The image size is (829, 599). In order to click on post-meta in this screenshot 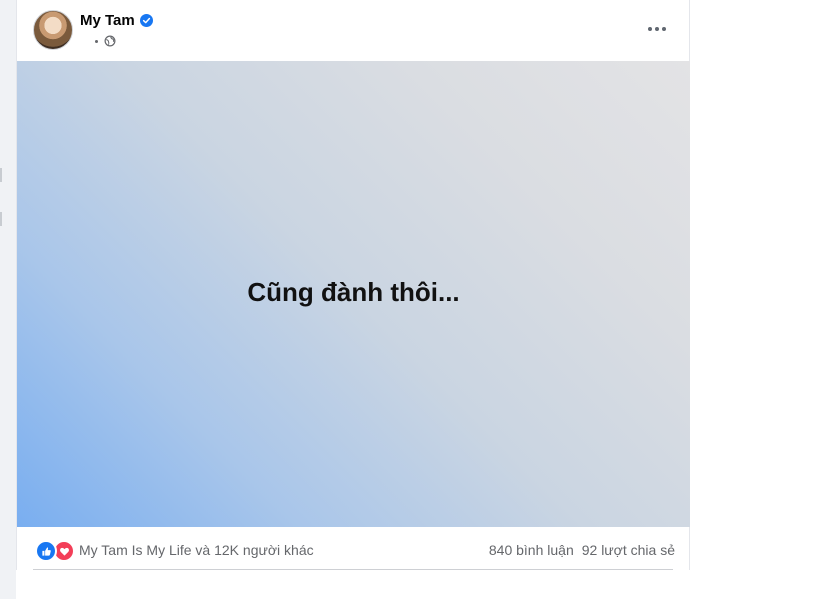, I will do `click(105, 41)`.